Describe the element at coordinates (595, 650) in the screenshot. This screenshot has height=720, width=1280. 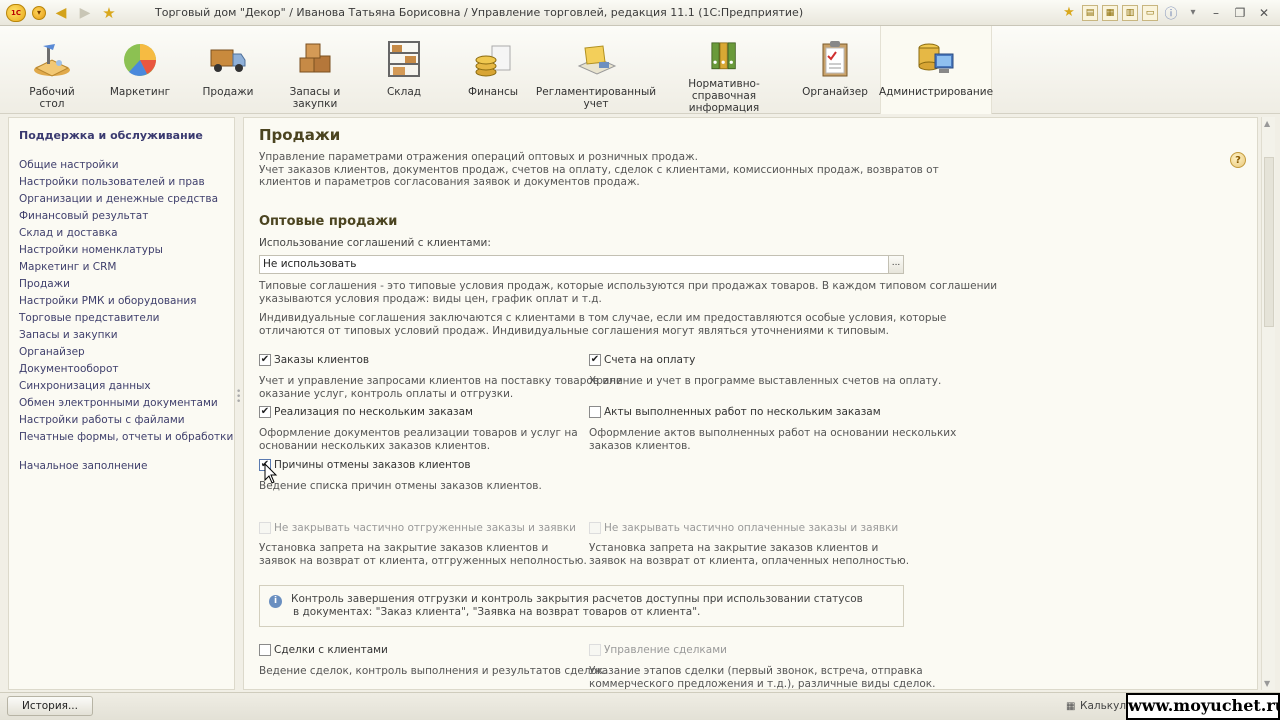
I see `deal-management-checkbox` at that location.